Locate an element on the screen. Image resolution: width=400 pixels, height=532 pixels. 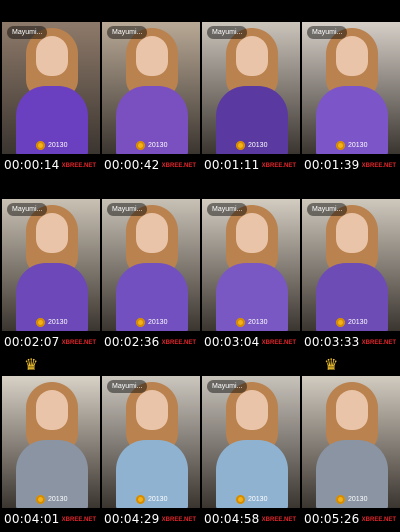
timestamp: 00:00:42 is located at coordinates (132, 165).